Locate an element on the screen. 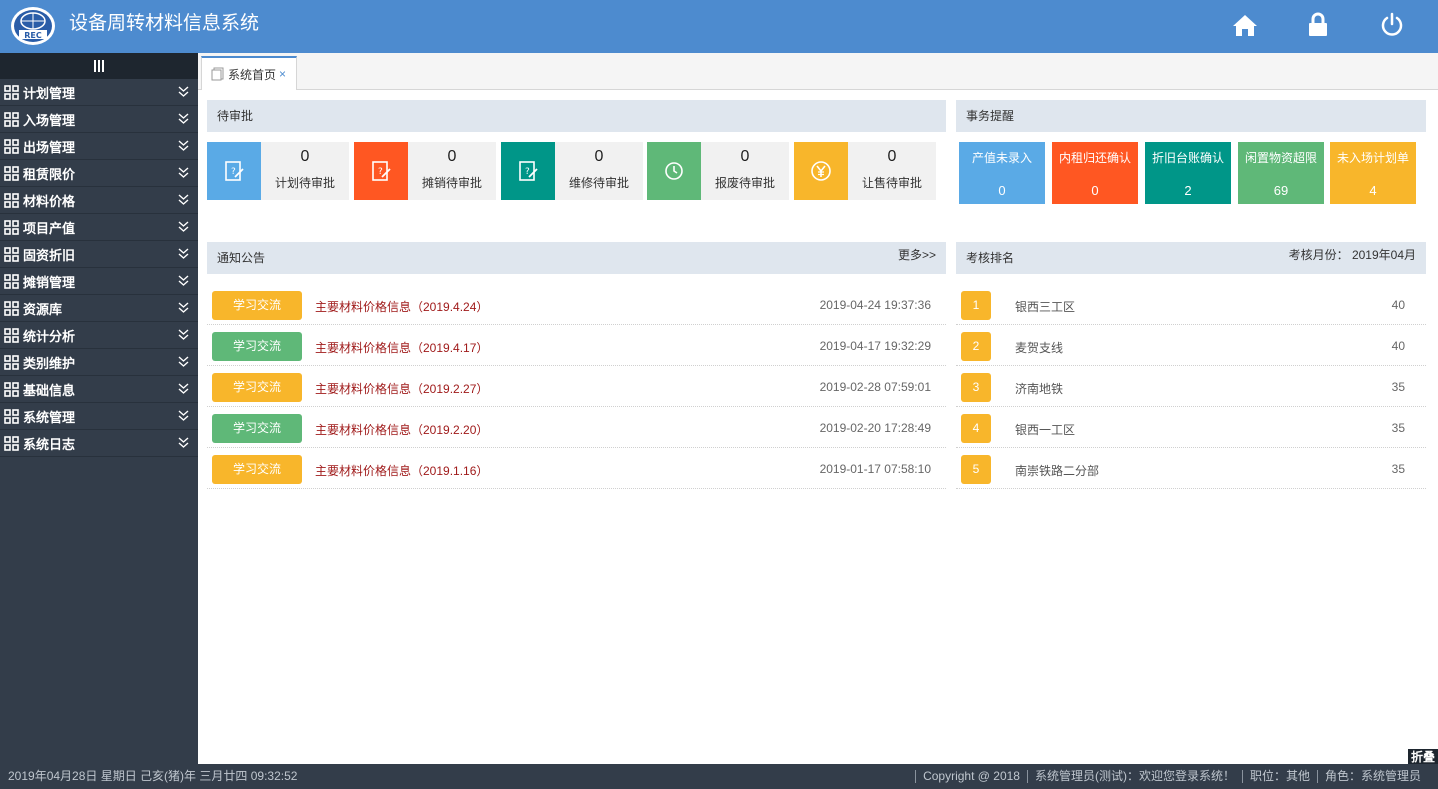 Image resolution: width=1438 pixels, height=789 pixels. notice-title-link: 主要材料价格信息（2019.1.16） is located at coordinates (401, 470).